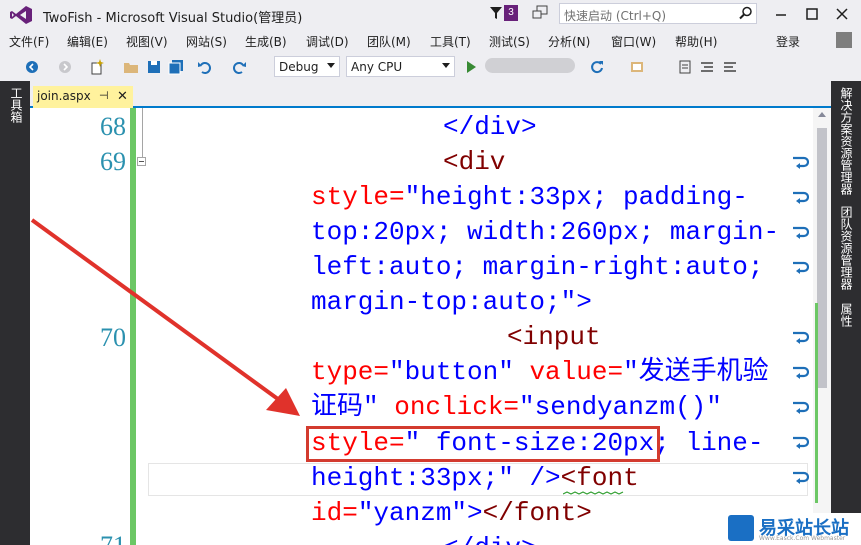 The height and width of the screenshot is (545, 861). Describe the element at coordinates (842, 14) in the screenshot. I see `close-icon` at that location.